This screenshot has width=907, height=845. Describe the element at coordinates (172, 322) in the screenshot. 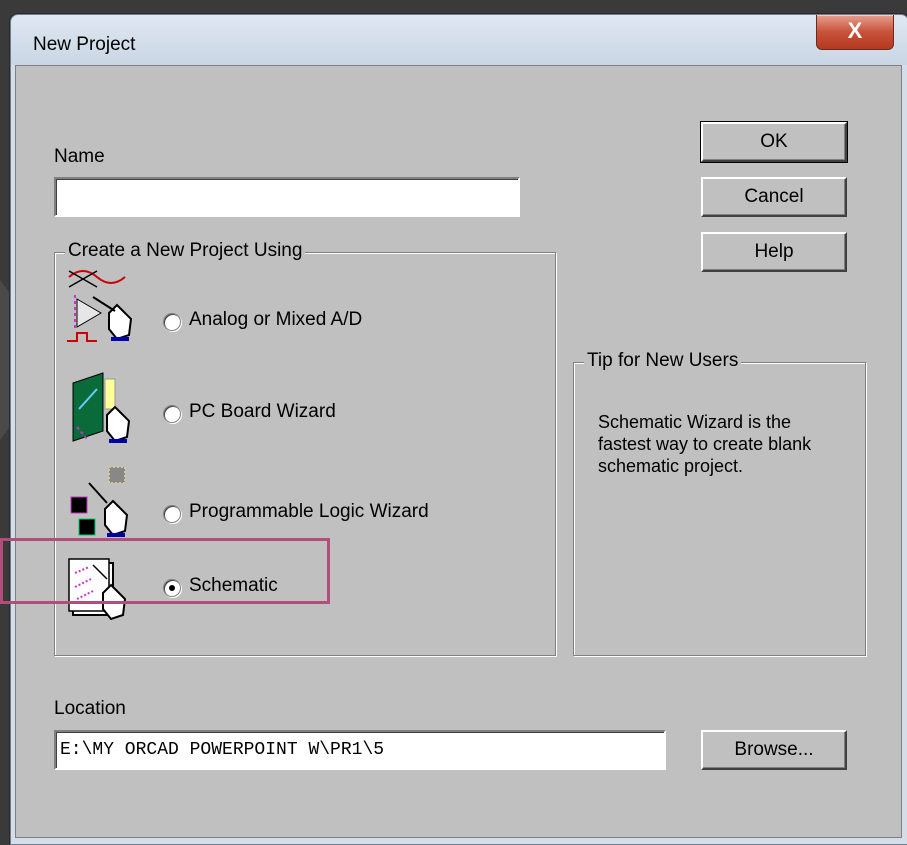

I see `radio-analog-mixed` at that location.